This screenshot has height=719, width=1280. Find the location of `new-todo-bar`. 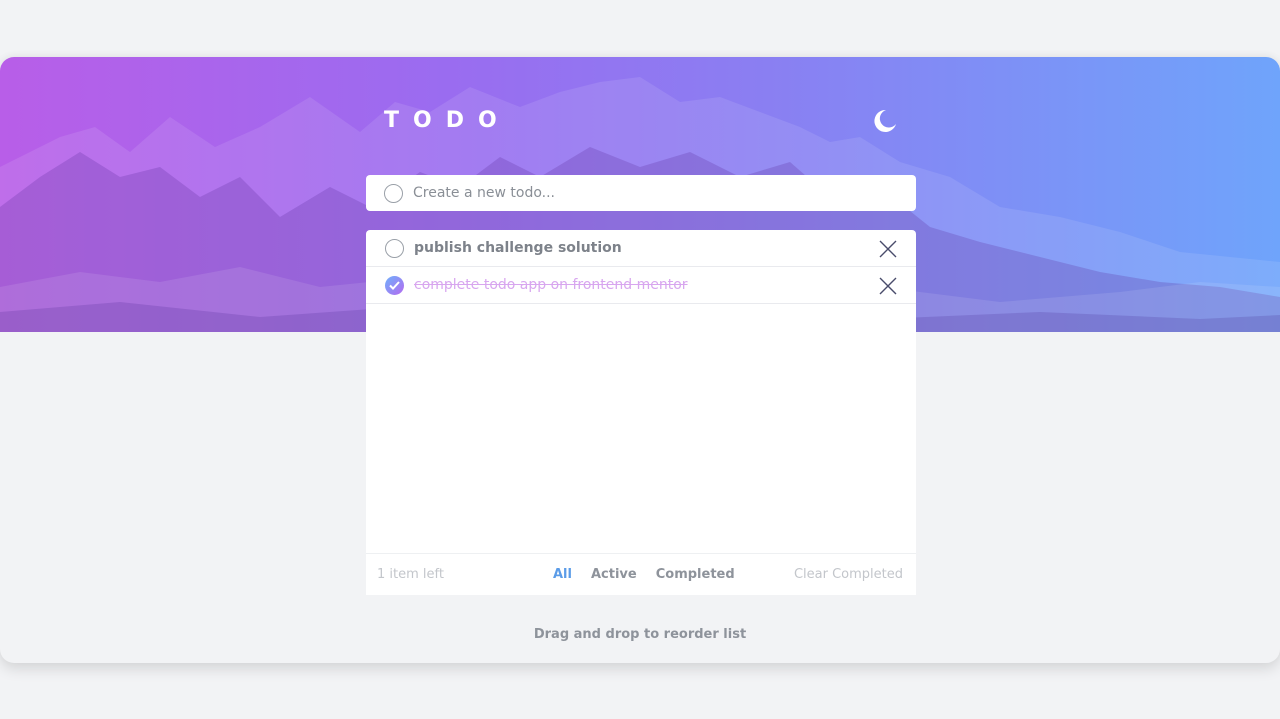

new-todo-bar is located at coordinates (641, 193).